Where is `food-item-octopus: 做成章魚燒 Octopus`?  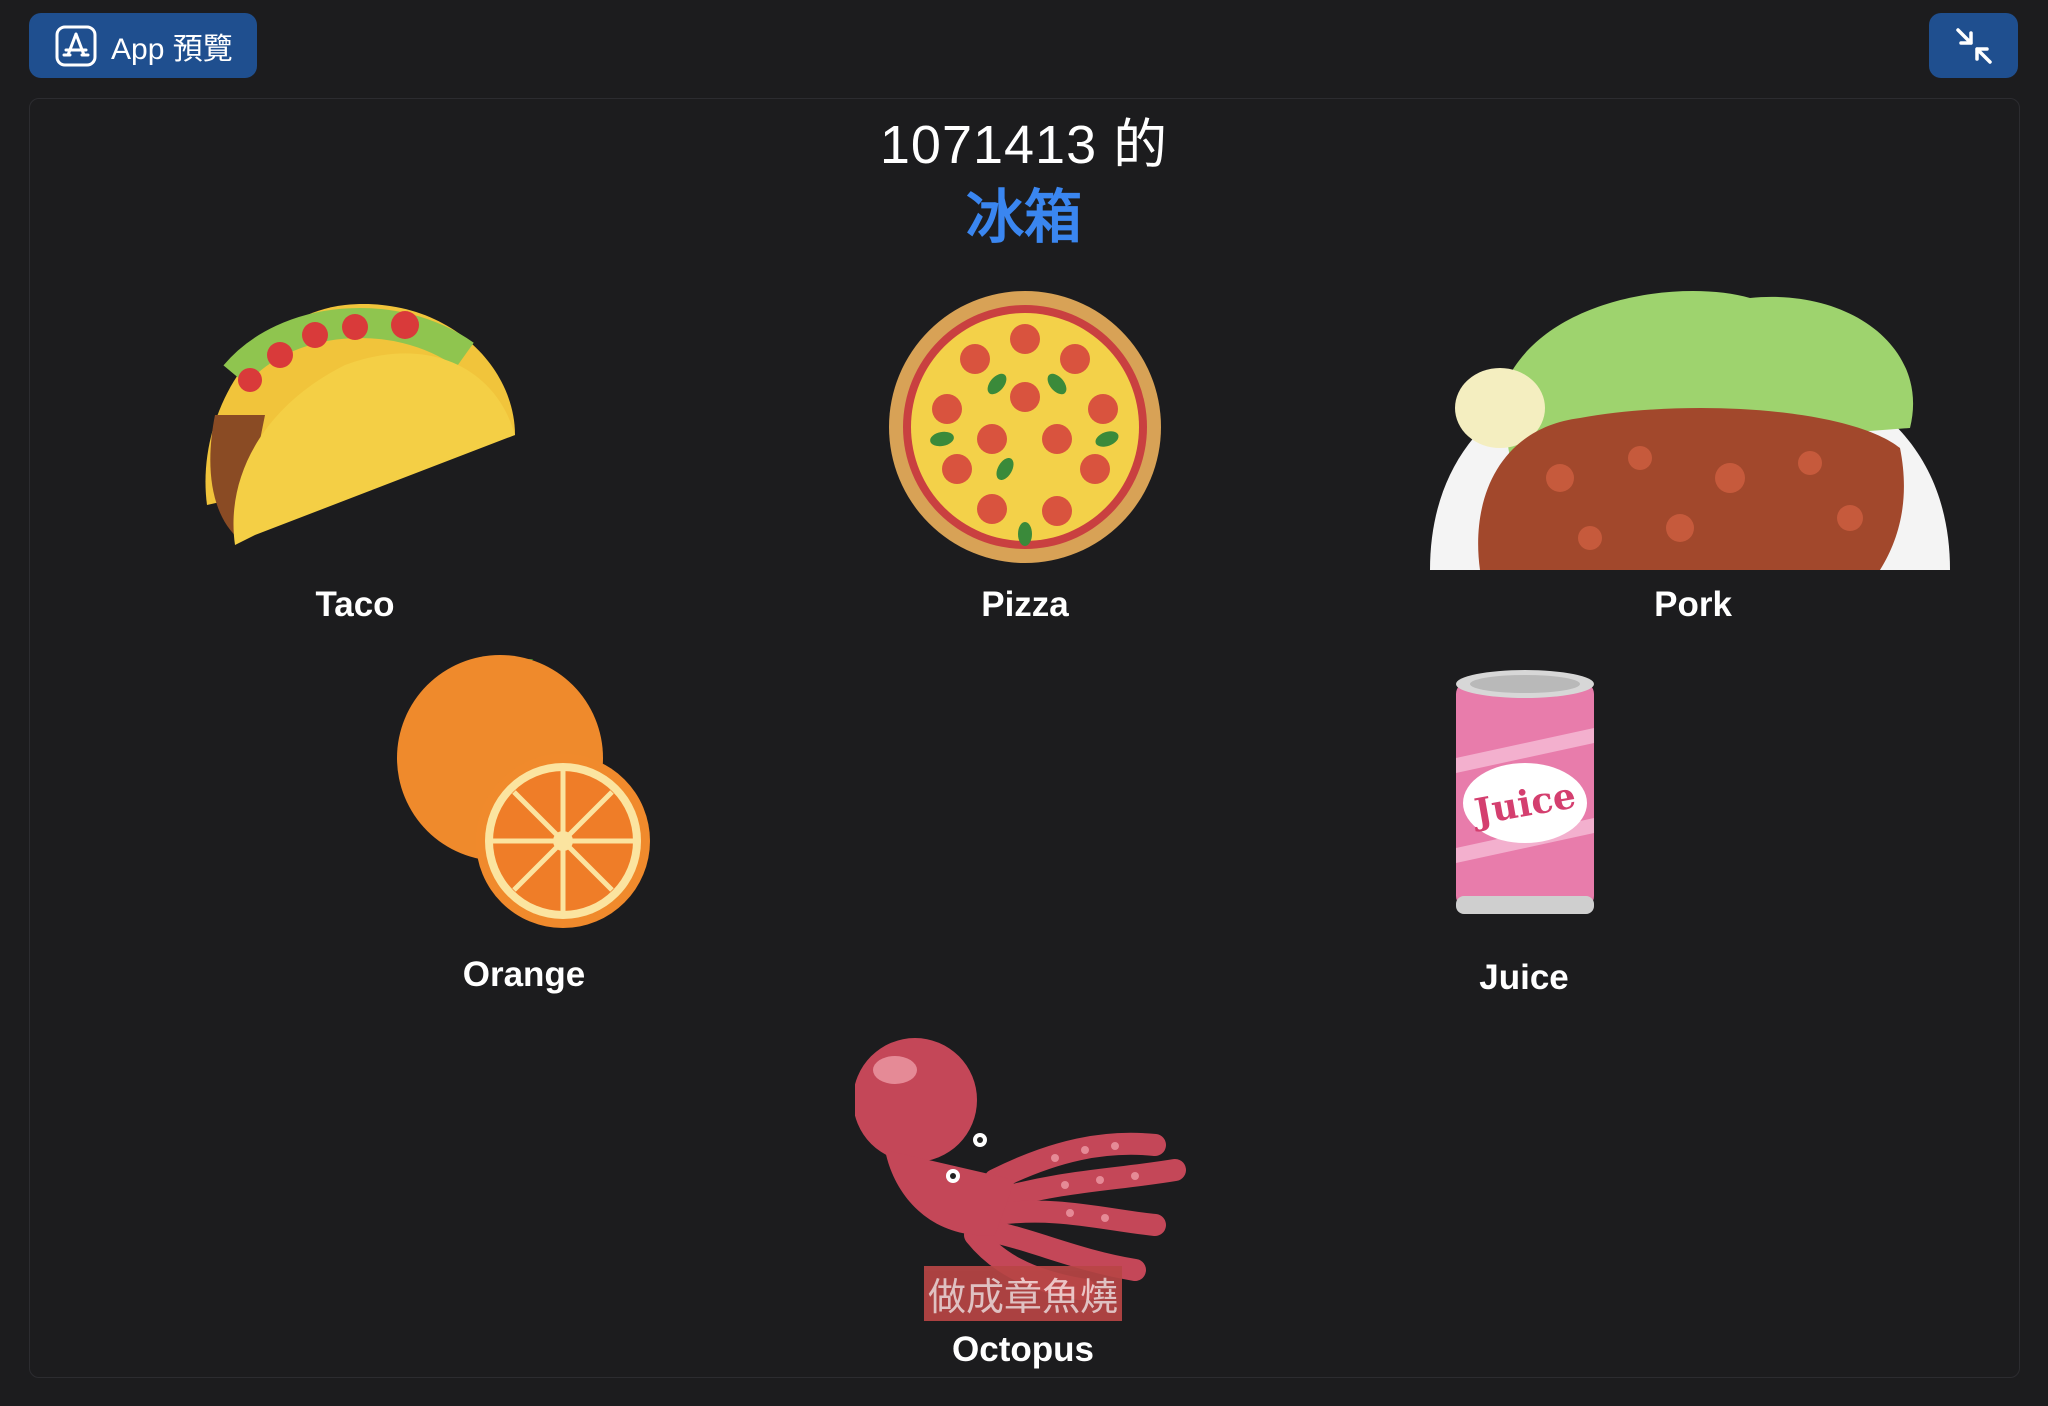
food-item-octopus: 做成章魚燒 Octopus is located at coordinates (1025, 1202).